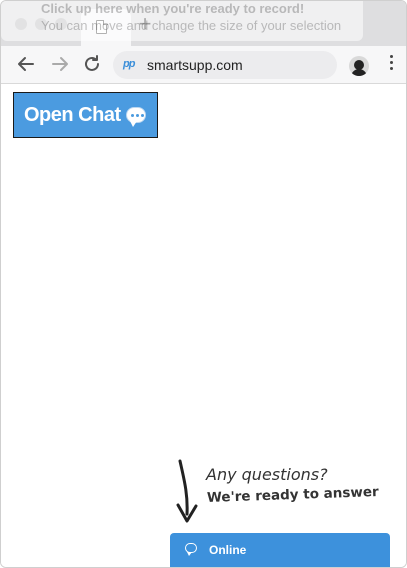  I want to click on profile-avatar-icon, so click(359, 66).